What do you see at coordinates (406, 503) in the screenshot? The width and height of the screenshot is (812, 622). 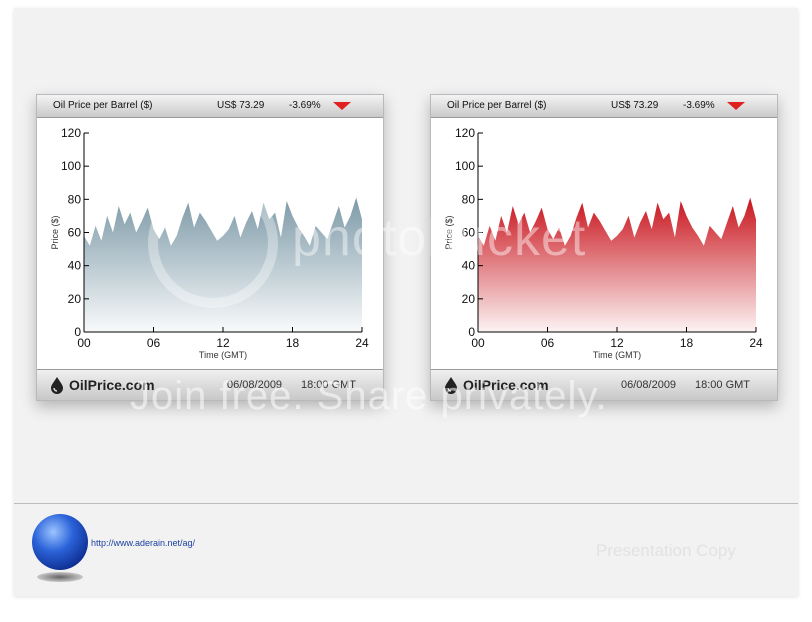 I see `divider` at bounding box center [406, 503].